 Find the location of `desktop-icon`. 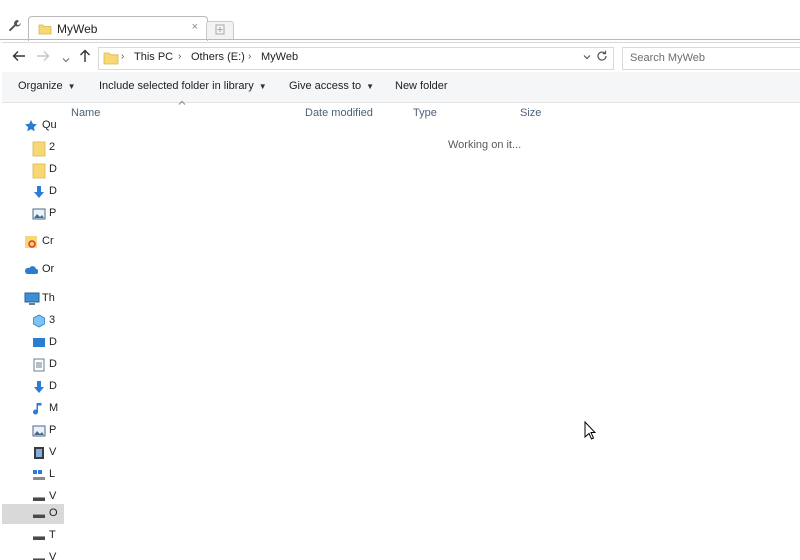

desktop-icon is located at coordinates (39, 343).